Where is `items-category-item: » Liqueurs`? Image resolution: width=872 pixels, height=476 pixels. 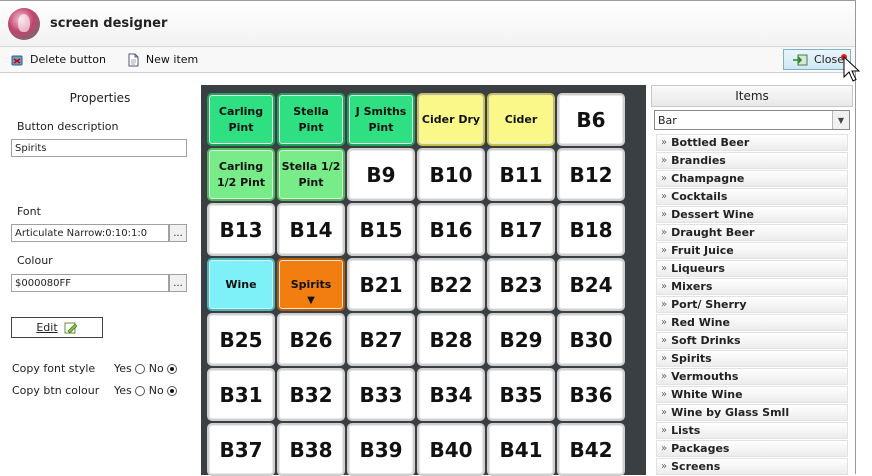 items-category-item: » Liqueurs is located at coordinates (752, 268).